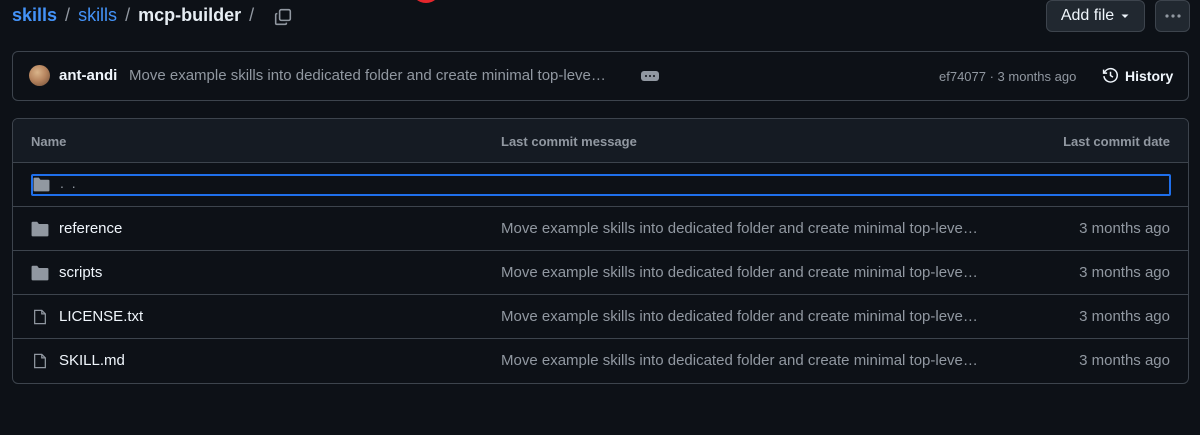 Image resolution: width=1200 pixels, height=435 pixels. What do you see at coordinates (88, 75) in the screenshot?
I see `commit-author-link: ant-andi` at bounding box center [88, 75].